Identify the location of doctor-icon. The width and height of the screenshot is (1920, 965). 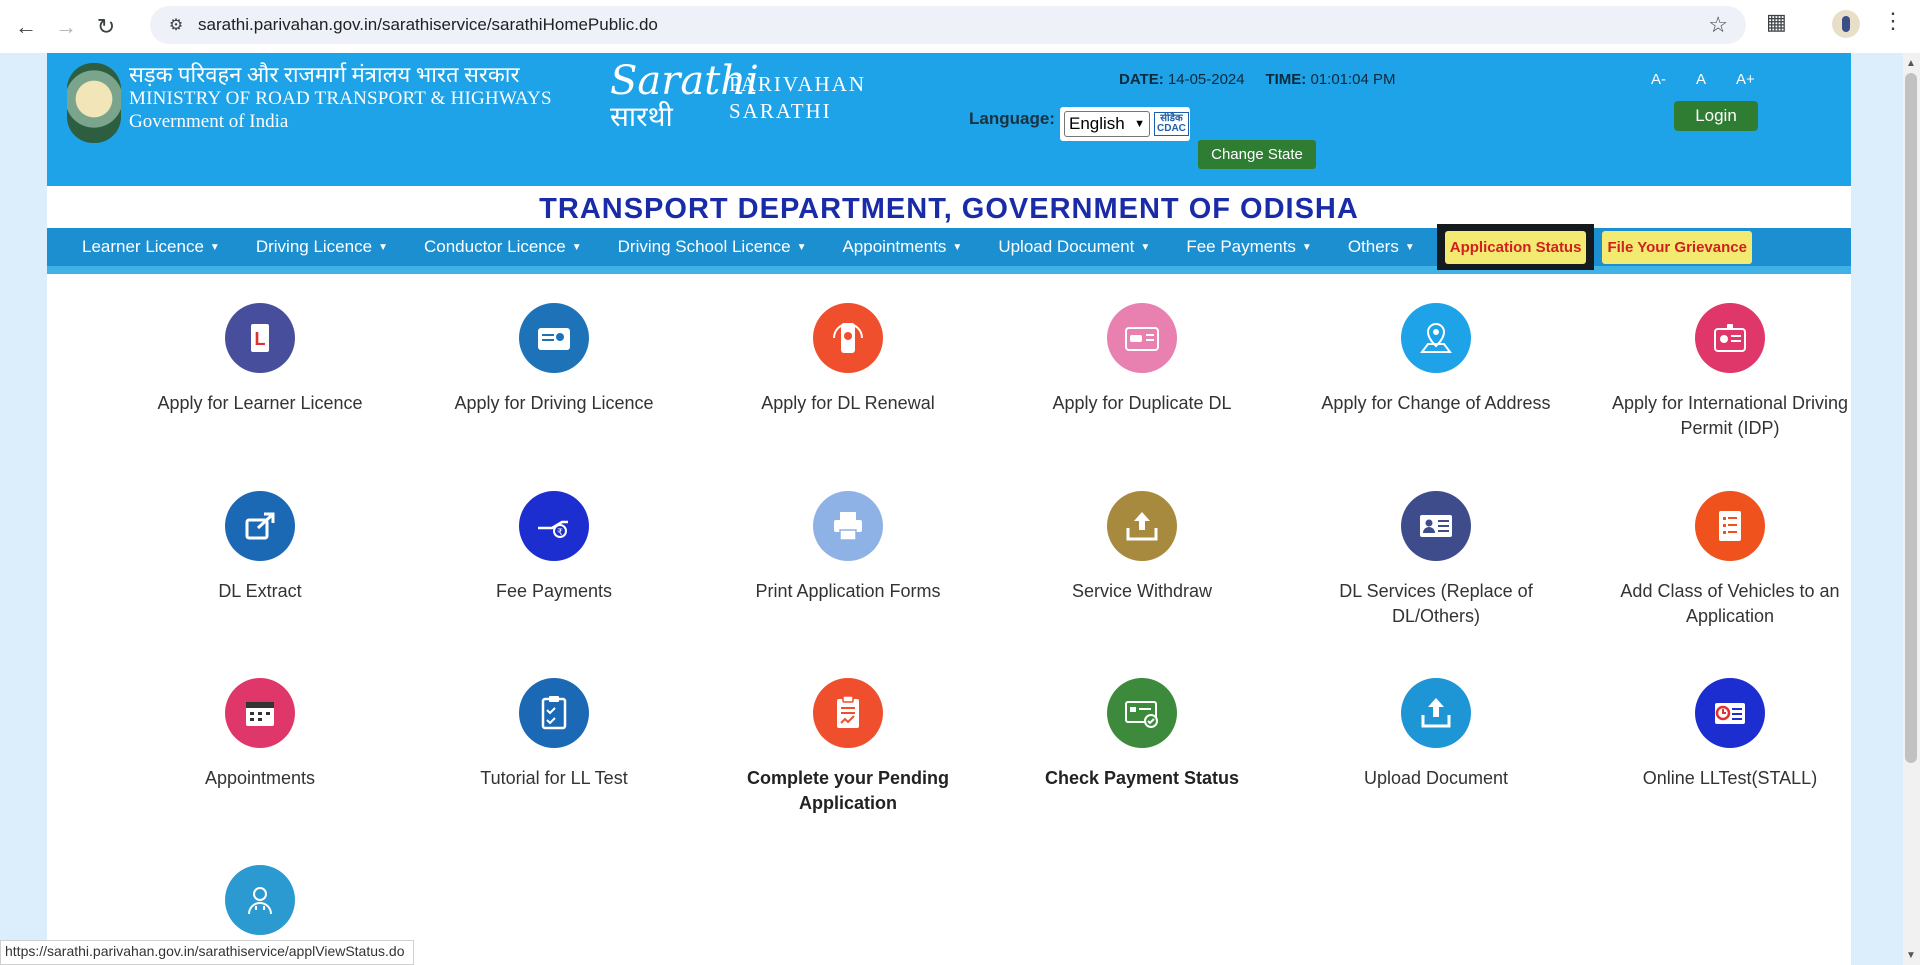
(260, 900).